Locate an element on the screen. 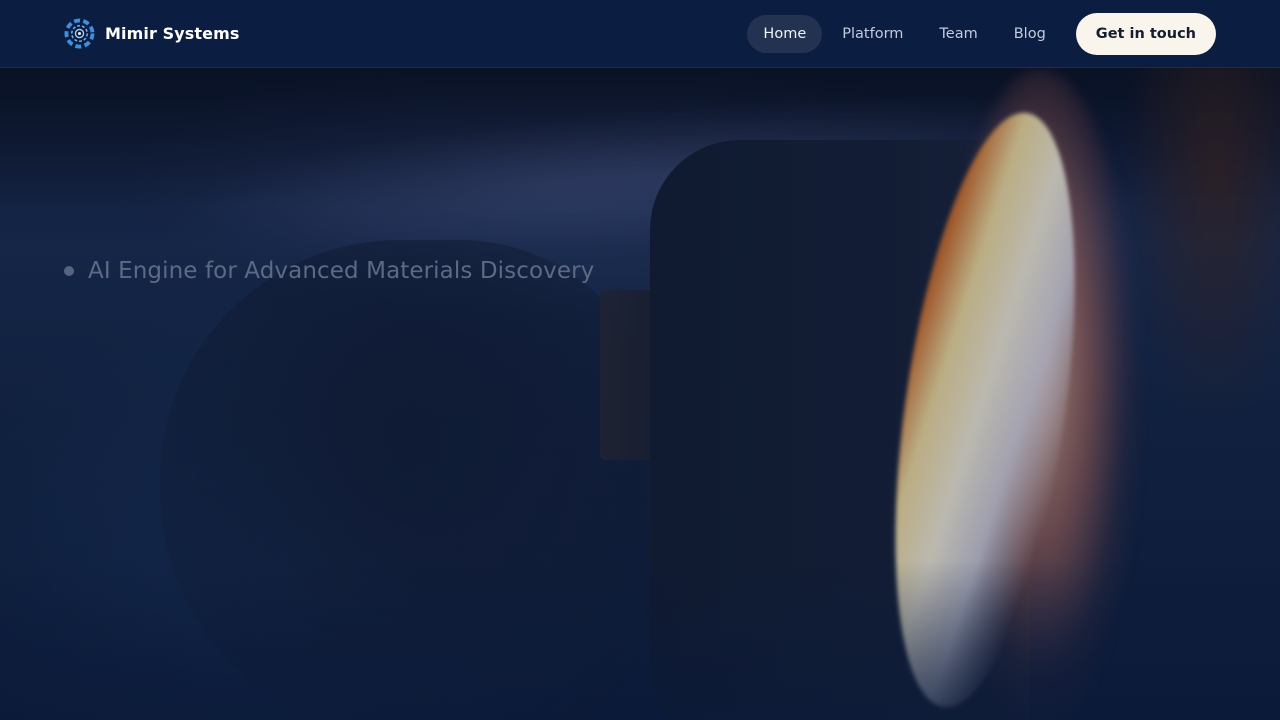 This screenshot has width=1280, height=720. brand-name: Mimir Systems is located at coordinates (172, 33).